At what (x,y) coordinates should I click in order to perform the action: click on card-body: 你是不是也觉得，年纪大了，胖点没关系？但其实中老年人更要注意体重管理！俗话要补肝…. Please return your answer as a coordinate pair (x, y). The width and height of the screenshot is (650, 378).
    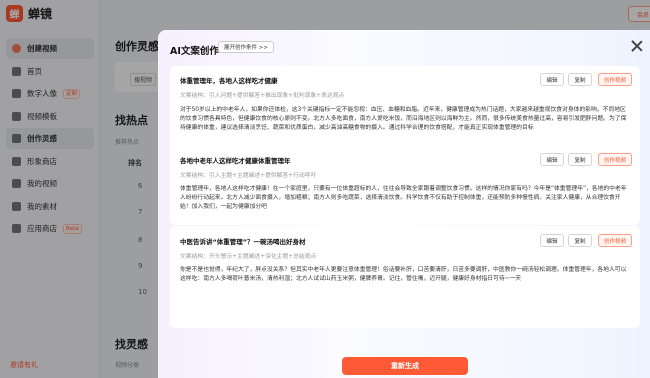
    Looking at the image, I should click on (403, 274).